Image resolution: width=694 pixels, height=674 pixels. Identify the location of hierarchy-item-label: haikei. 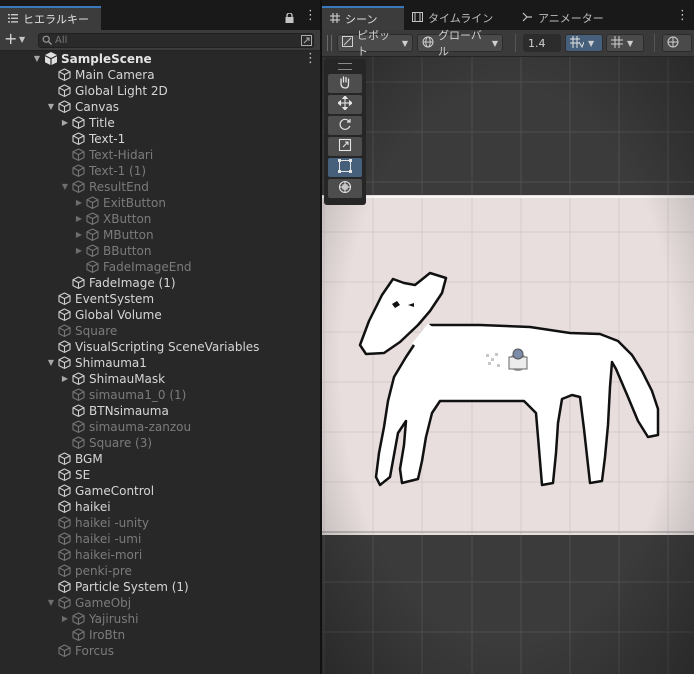
(93, 507).